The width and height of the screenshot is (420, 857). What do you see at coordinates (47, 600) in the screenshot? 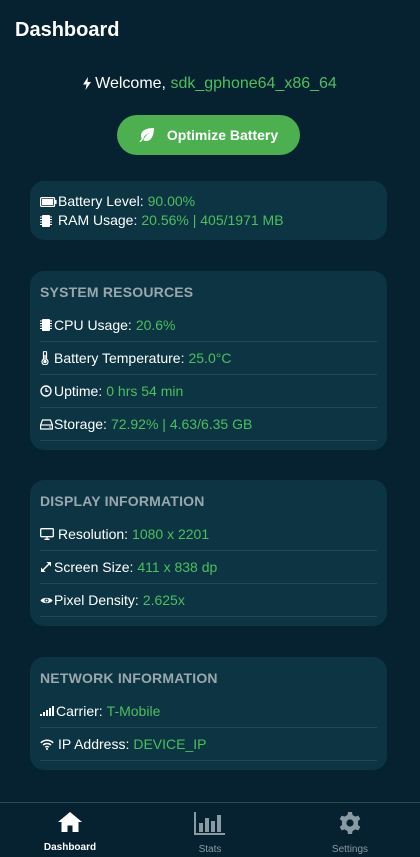
I see `eye-icon` at bounding box center [47, 600].